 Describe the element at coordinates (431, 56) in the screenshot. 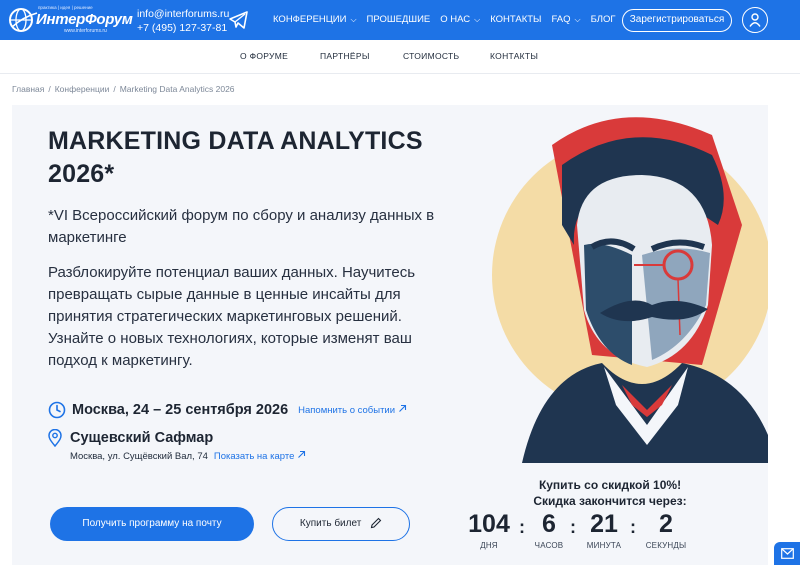

I see `subnav-pricing: СТОИМОСТЬ` at that location.